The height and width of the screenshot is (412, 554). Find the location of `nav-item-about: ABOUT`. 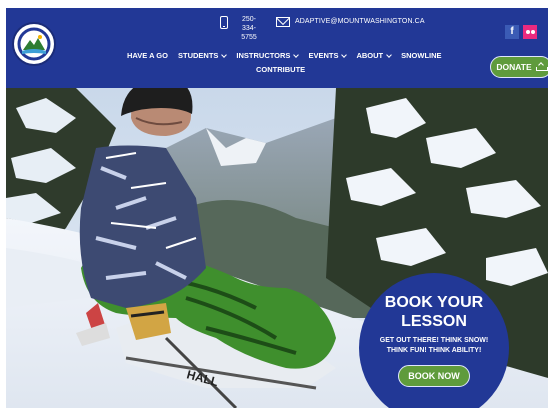

nav-item-about: ABOUT is located at coordinates (374, 55).